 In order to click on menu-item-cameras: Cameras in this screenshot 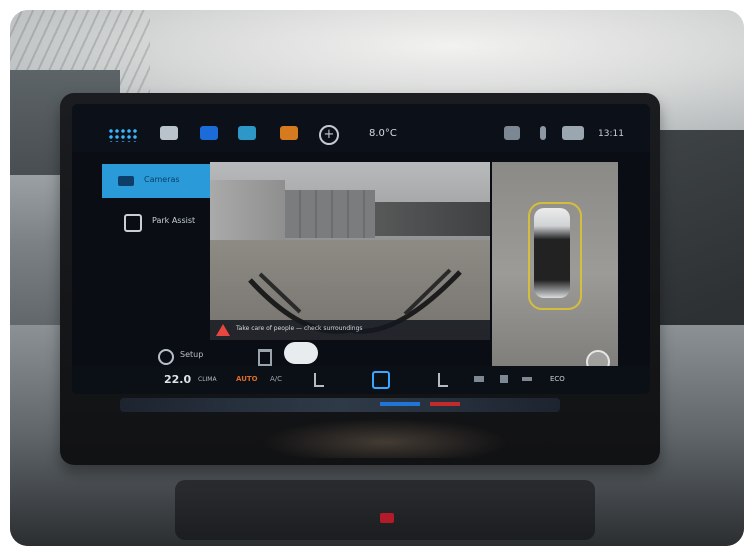, I will do `click(156, 181)`.